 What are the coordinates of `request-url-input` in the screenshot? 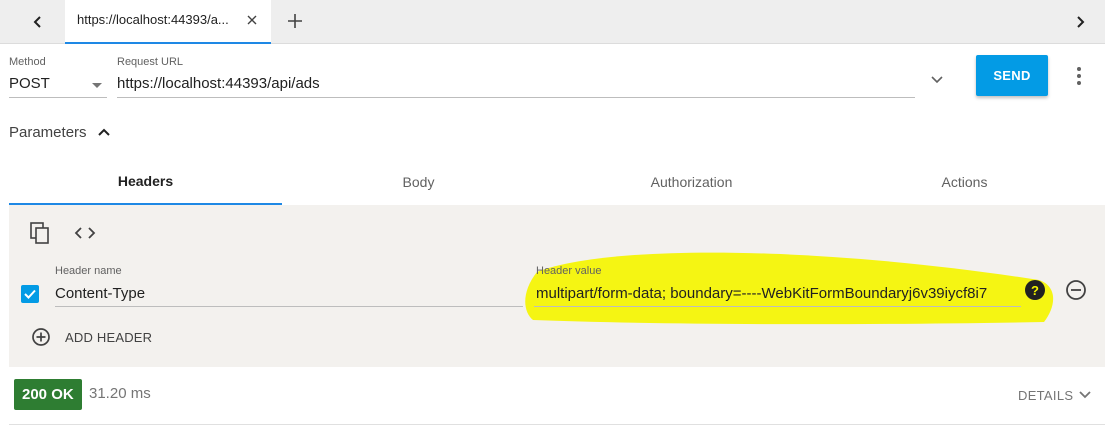 It's located at (516, 84).